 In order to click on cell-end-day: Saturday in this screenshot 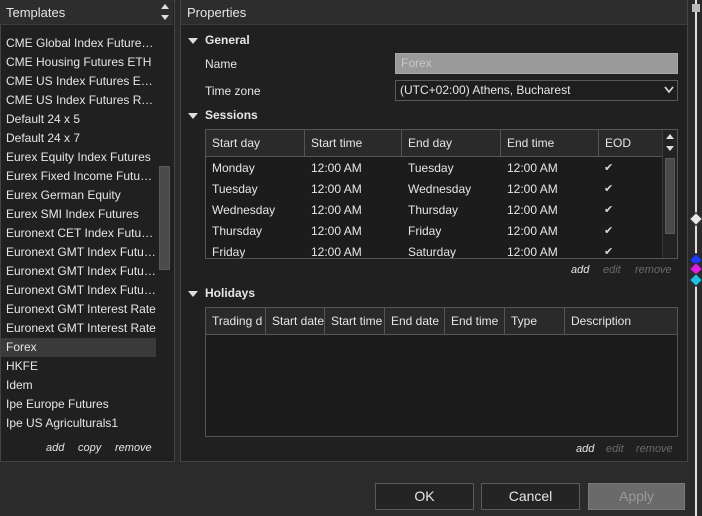, I will do `click(432, 252)`.